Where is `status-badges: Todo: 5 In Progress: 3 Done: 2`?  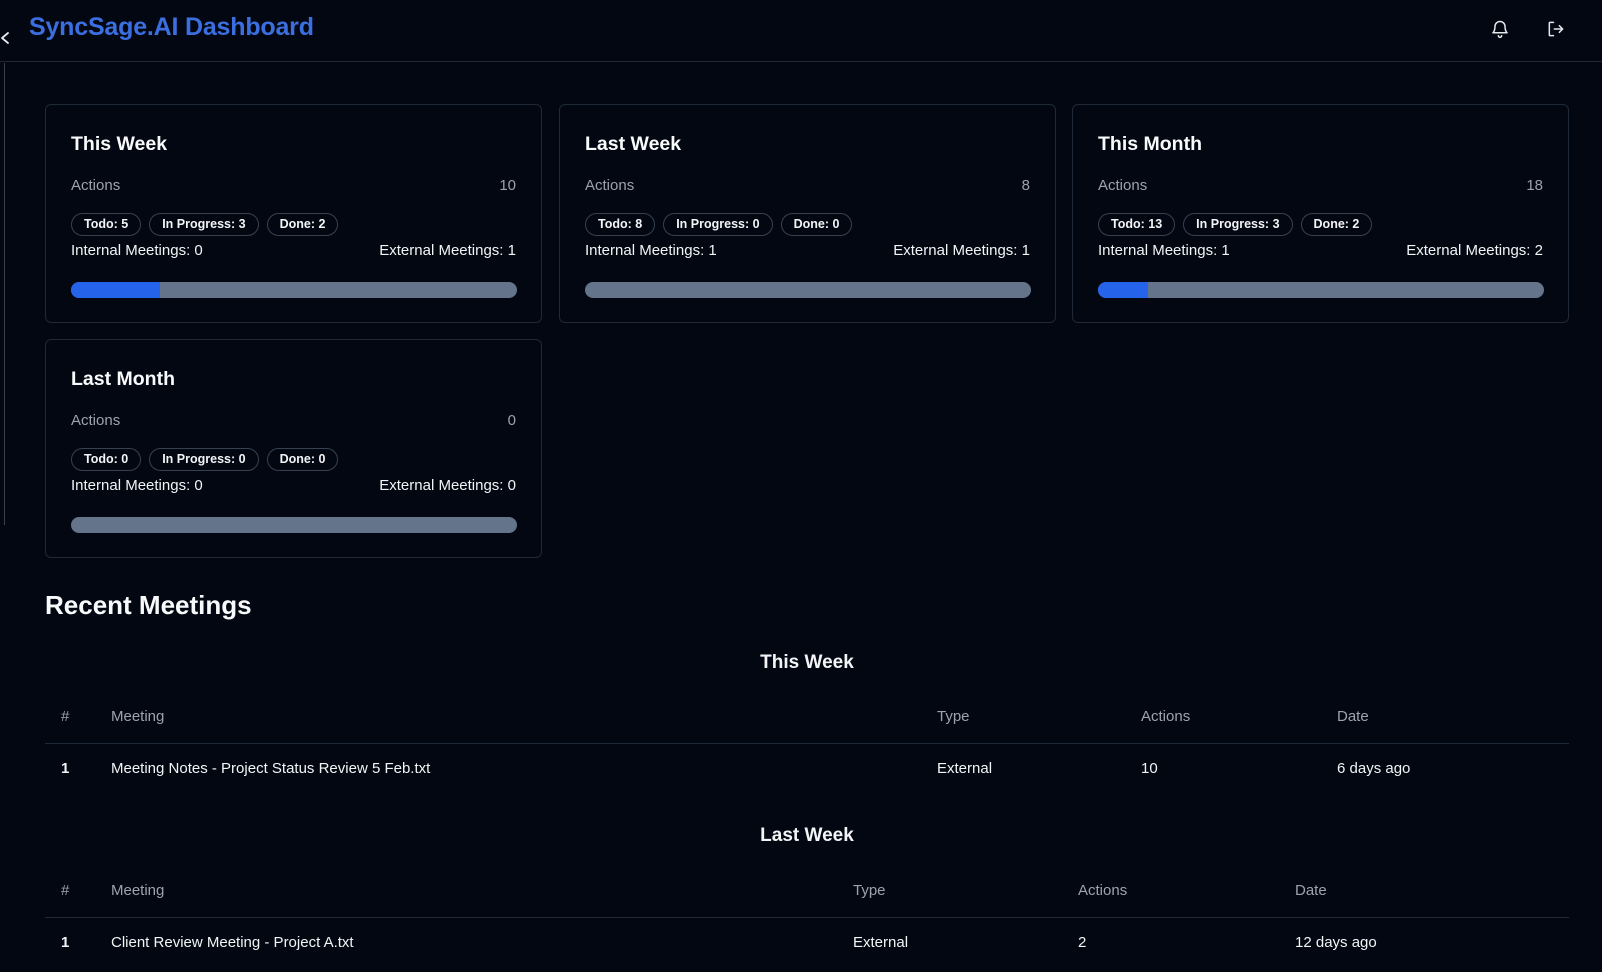 status-badges: Todo: 5 In Progress: 3 Done: 2 is located at coordinates (205, 224).